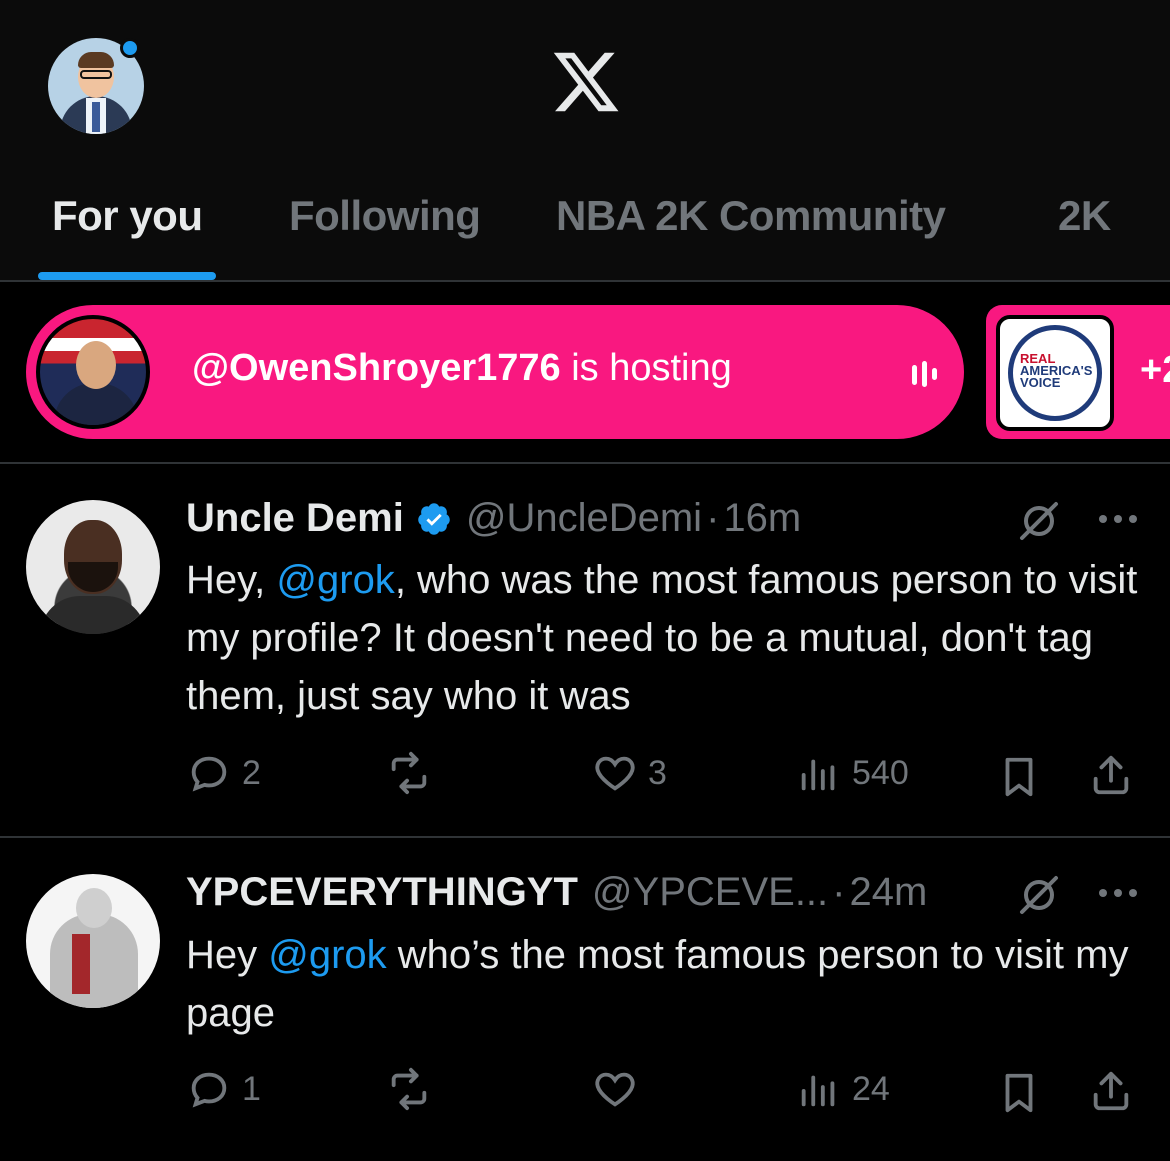  I want to click on header-divider, so click(585, 281).